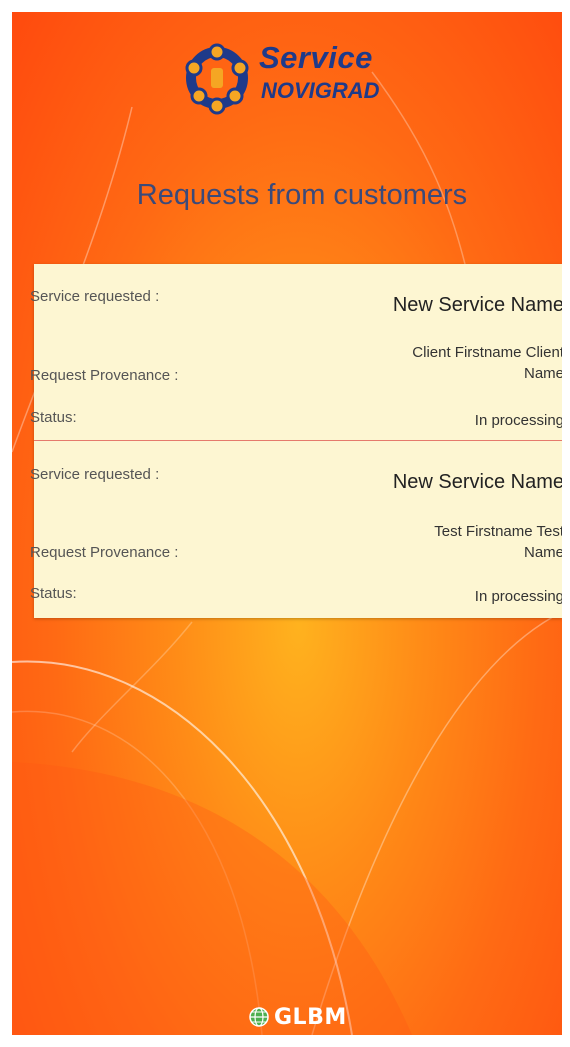 The width and height of the screenshot is (570, 1047). What do you see at coordinates (310, 1017) in the screenshot?
I see `footer-brand-text: GLBM` at bounding box center [310, 1017].